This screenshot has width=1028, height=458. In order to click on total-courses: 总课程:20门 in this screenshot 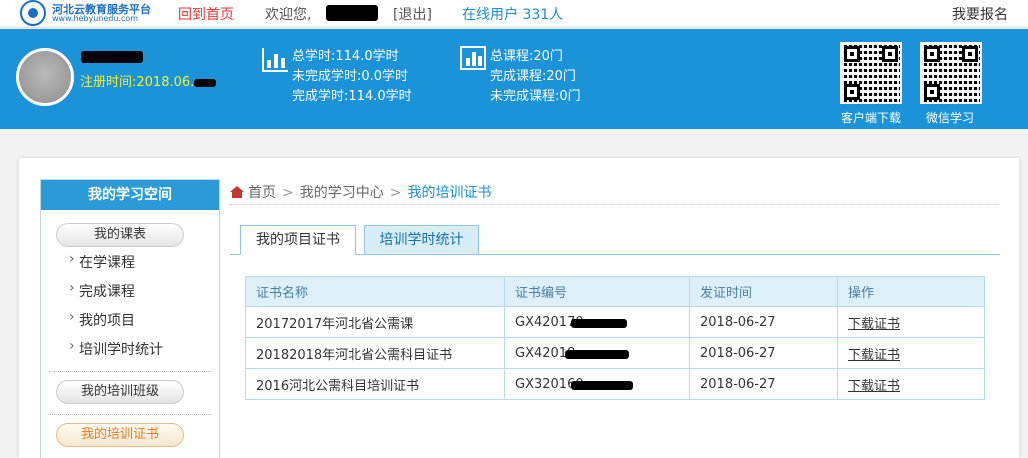, I will do `click(526, 56)`.